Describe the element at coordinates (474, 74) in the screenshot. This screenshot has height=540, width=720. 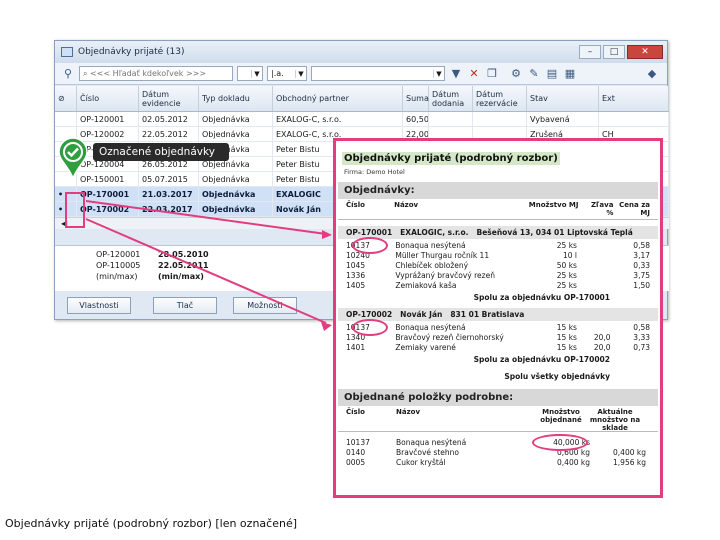
I see `clear-filter-icon: ✕` at that location.